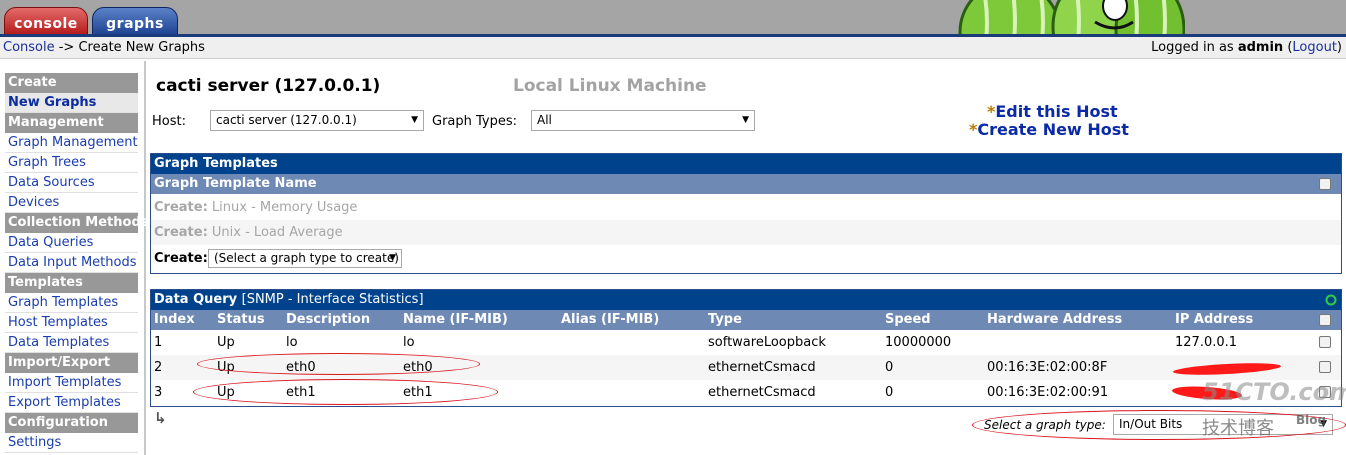  I want to click on sidebar-heading: Management, so click(71, 123).